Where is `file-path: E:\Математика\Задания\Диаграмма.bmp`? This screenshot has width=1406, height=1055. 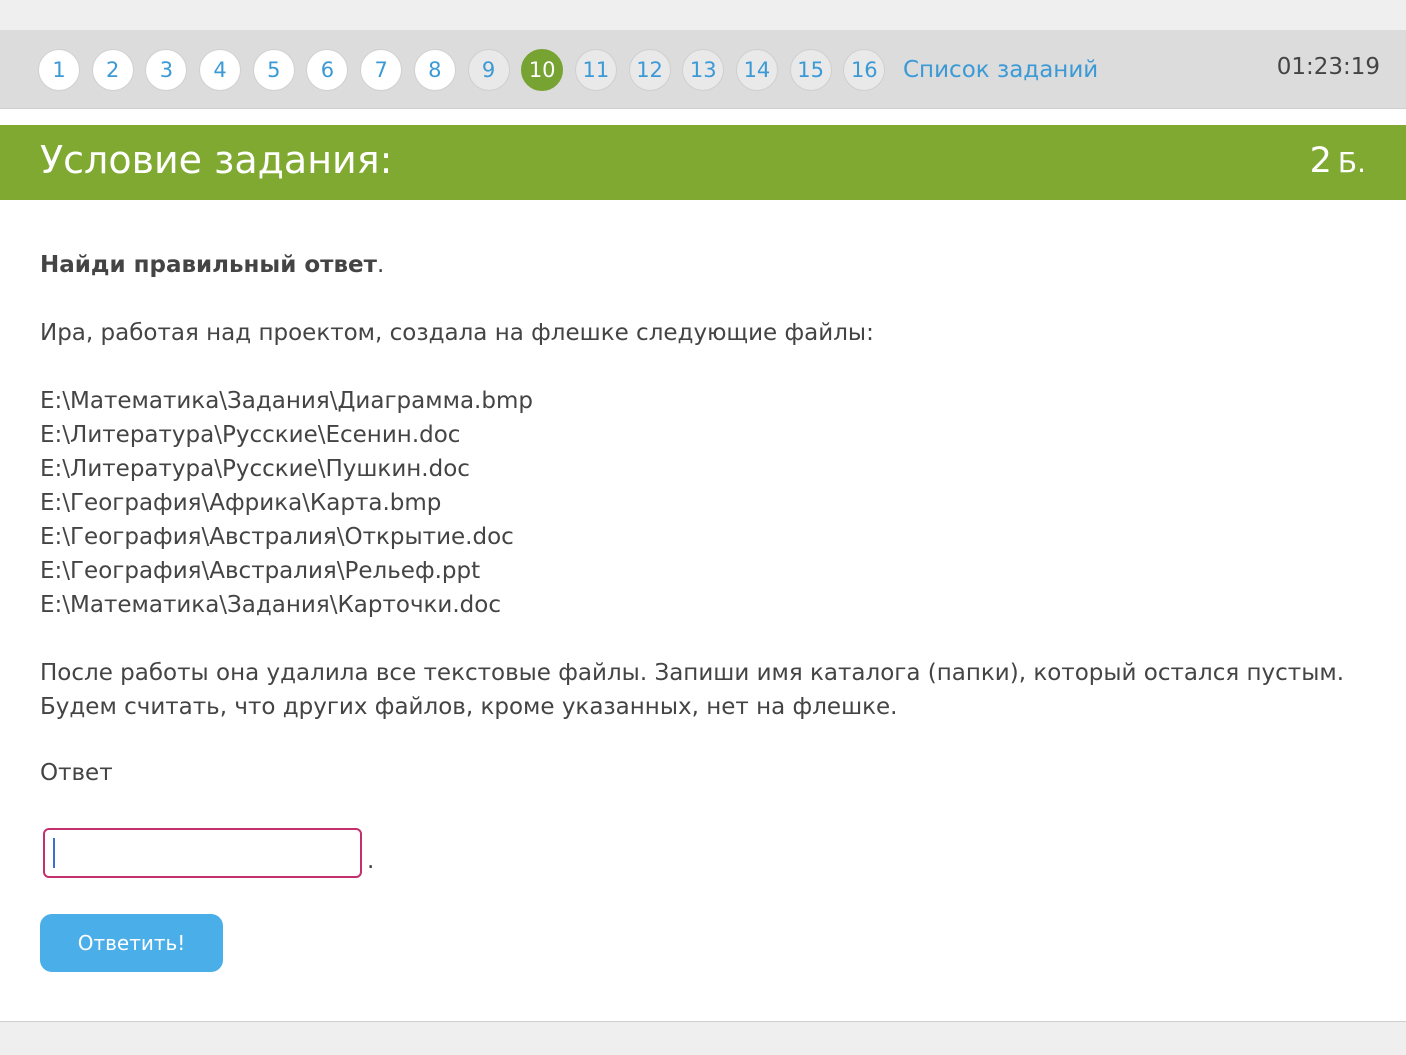
file-path: E:\Математика\Задания\Диаграмма.bmp is located at coordinates (286, 401).